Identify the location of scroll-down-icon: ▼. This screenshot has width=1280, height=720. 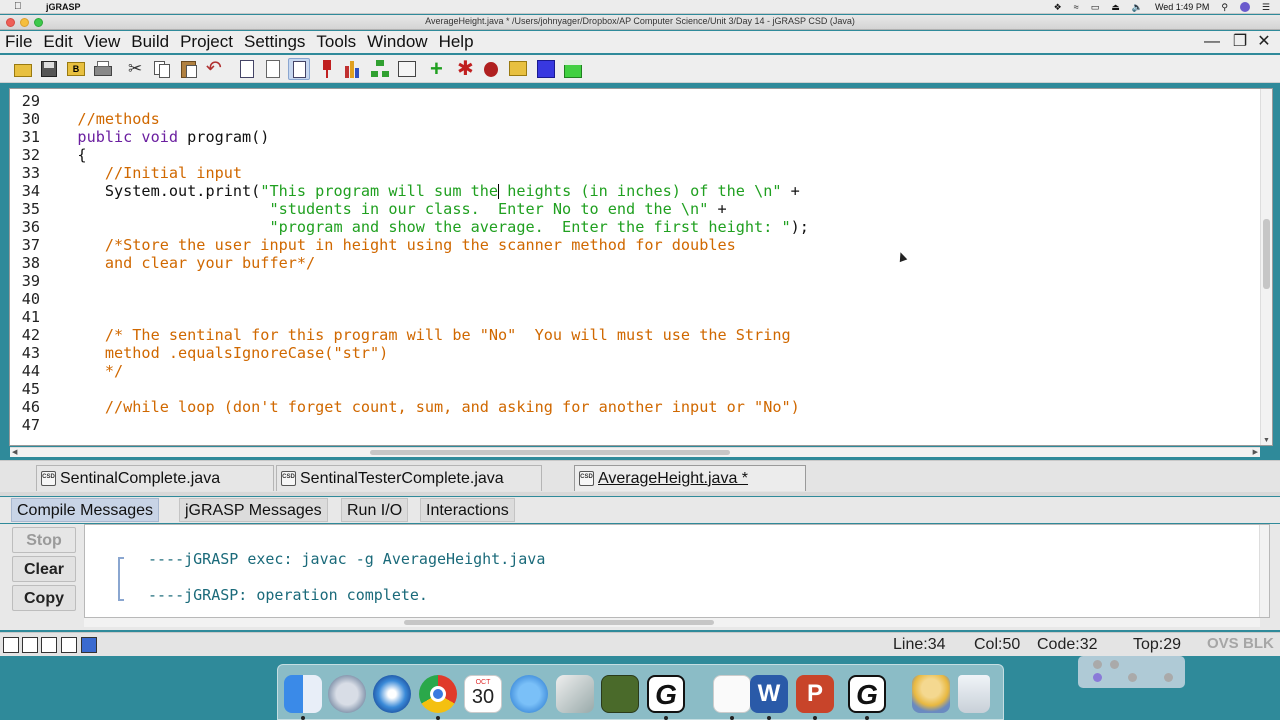
(1267, 441).